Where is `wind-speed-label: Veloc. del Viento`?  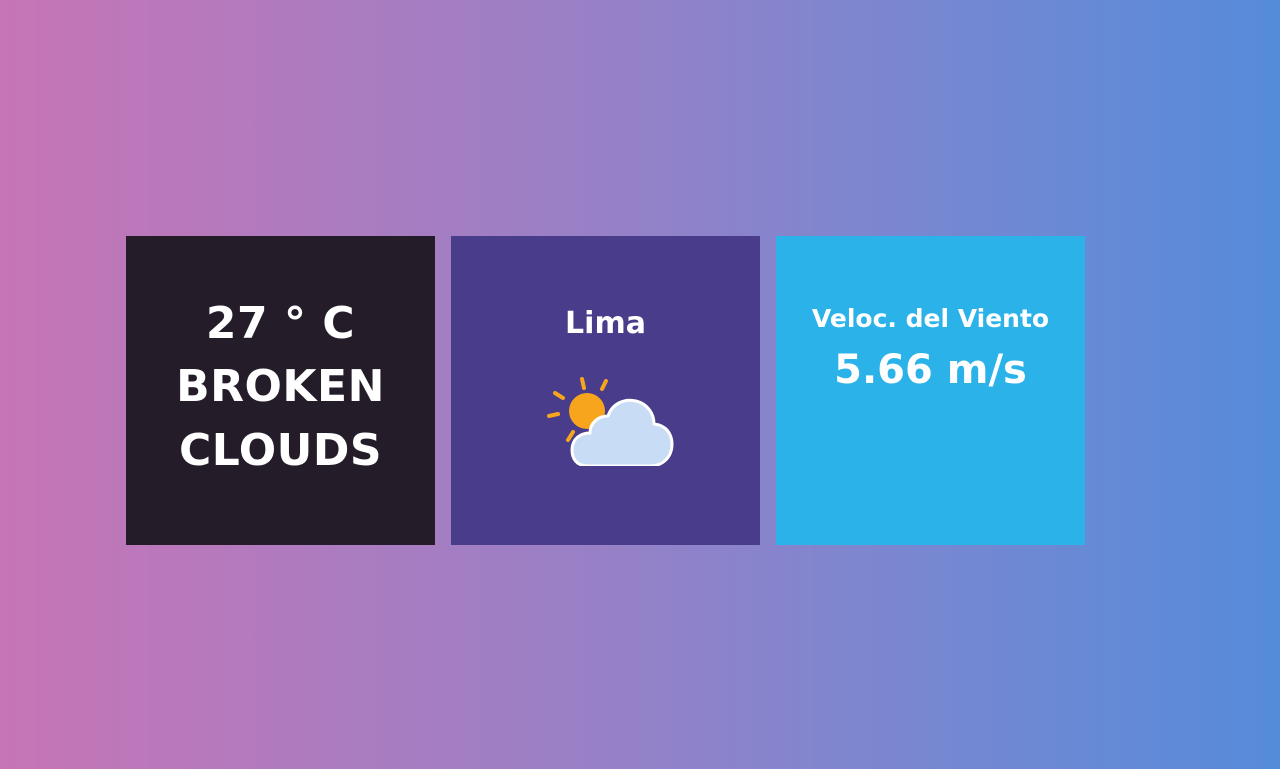 wind-speed-label: Veloc. del Viento is located at coordinates (930, 318).